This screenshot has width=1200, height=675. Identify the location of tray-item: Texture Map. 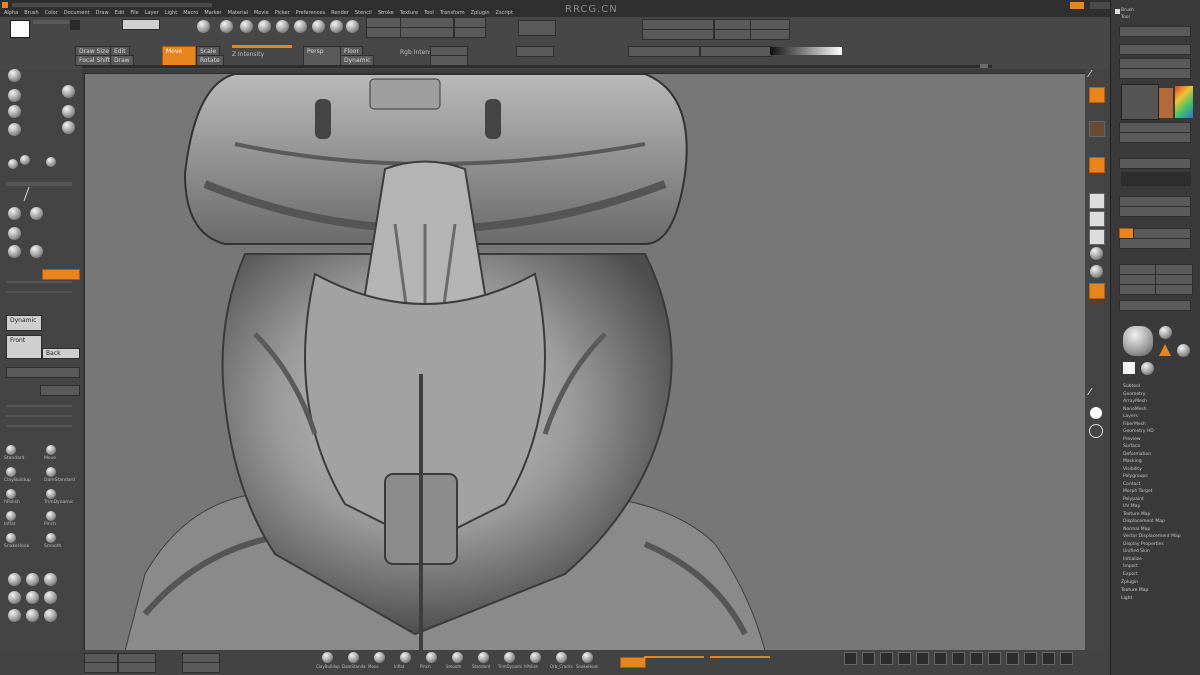
(1136, 514).